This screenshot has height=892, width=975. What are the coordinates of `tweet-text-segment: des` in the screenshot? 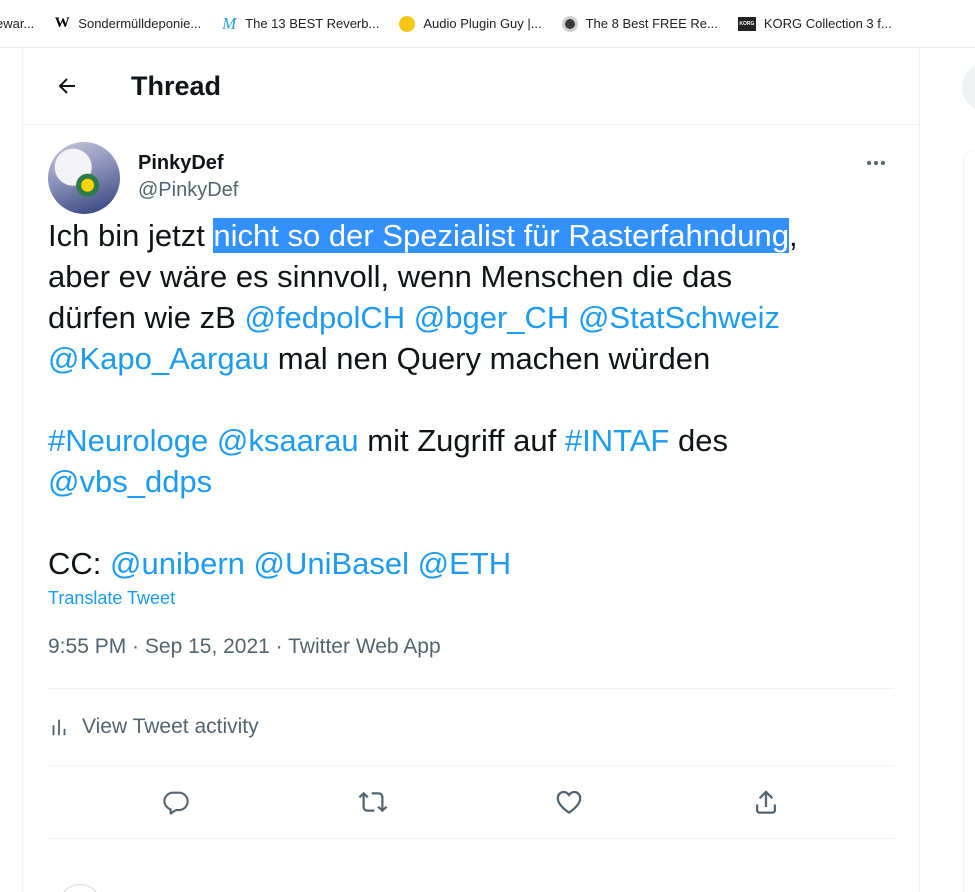 It's located at (698, 440).